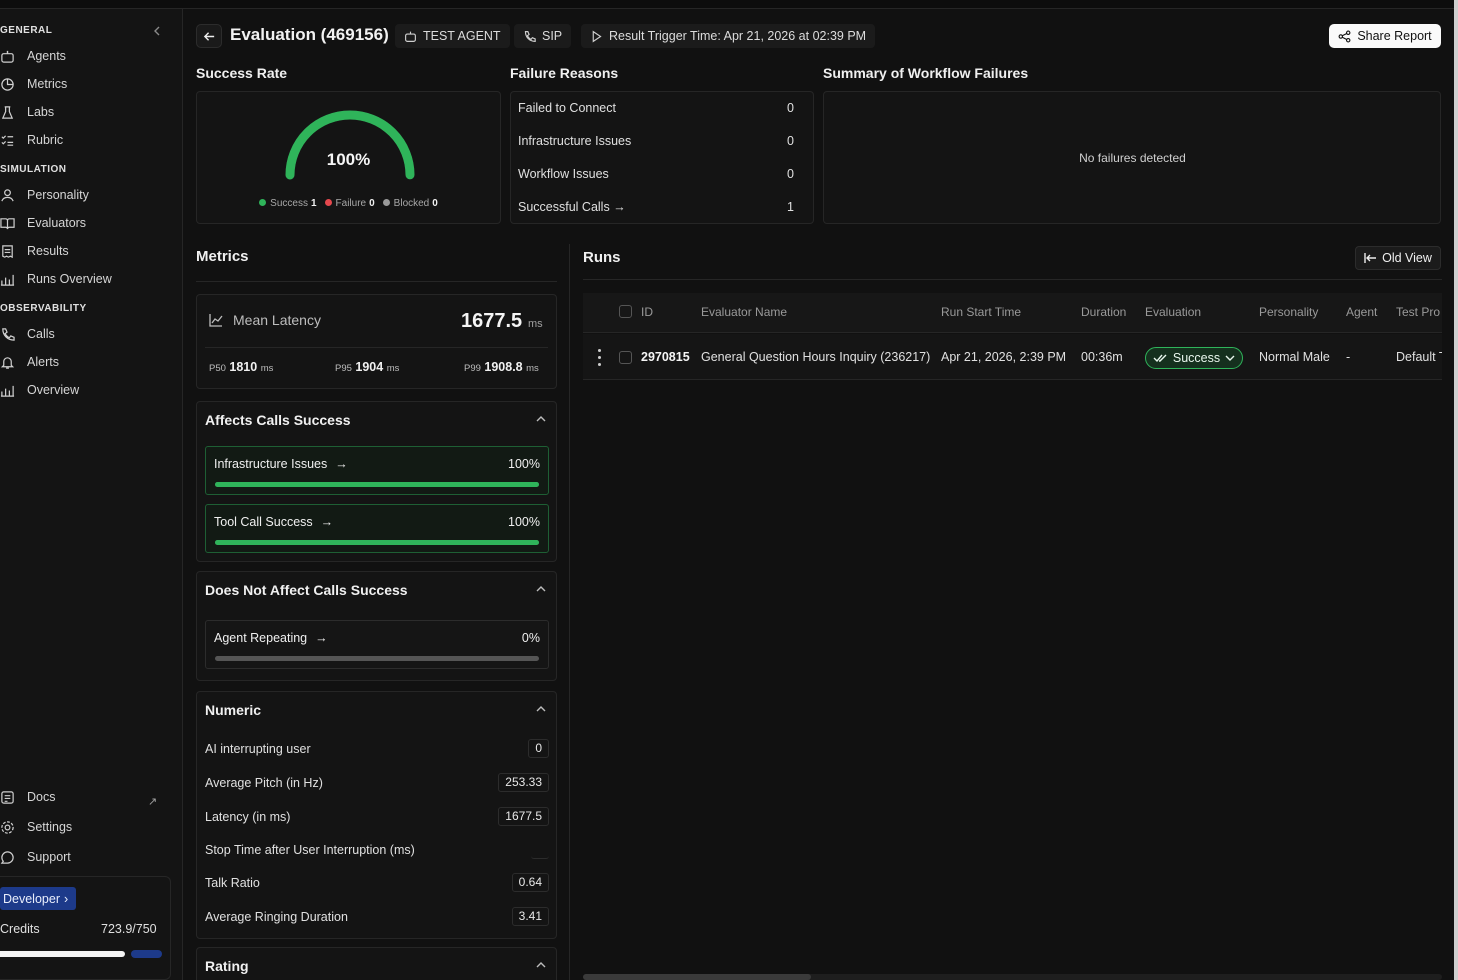  Describe the element at coordinates (647, 312) in the screenshot. I see `col-id: ID` at that location.